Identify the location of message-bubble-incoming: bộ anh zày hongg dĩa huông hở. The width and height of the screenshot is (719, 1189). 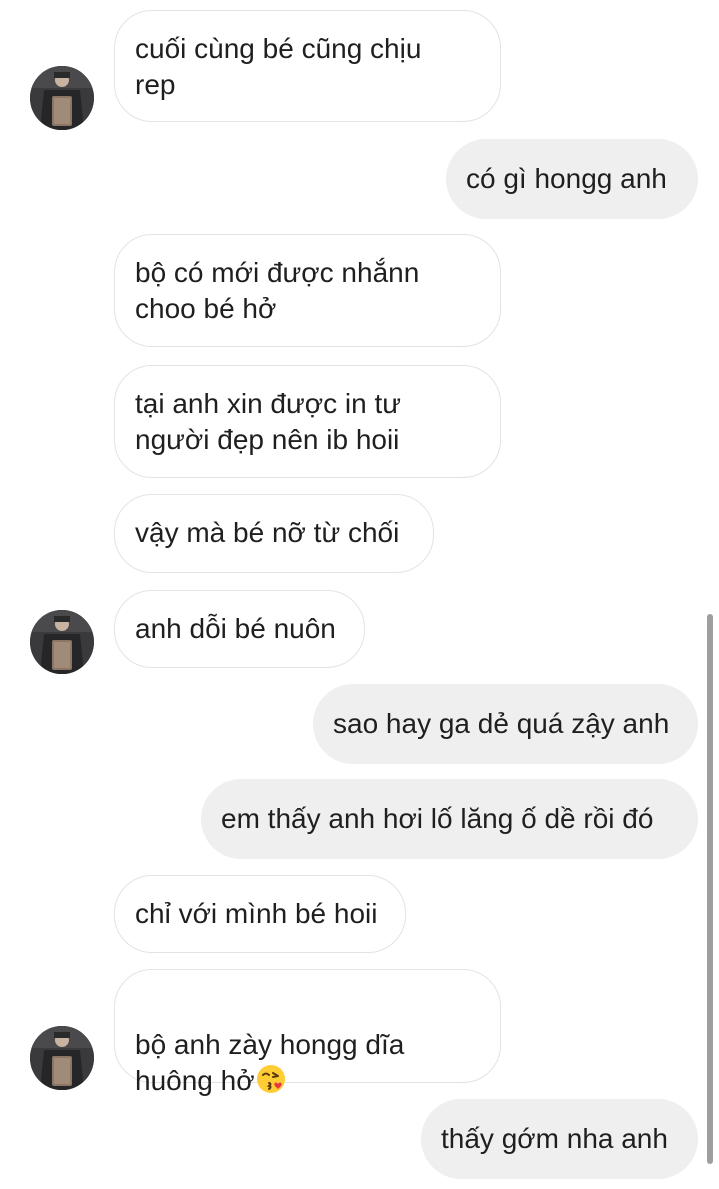
(307, 1032).